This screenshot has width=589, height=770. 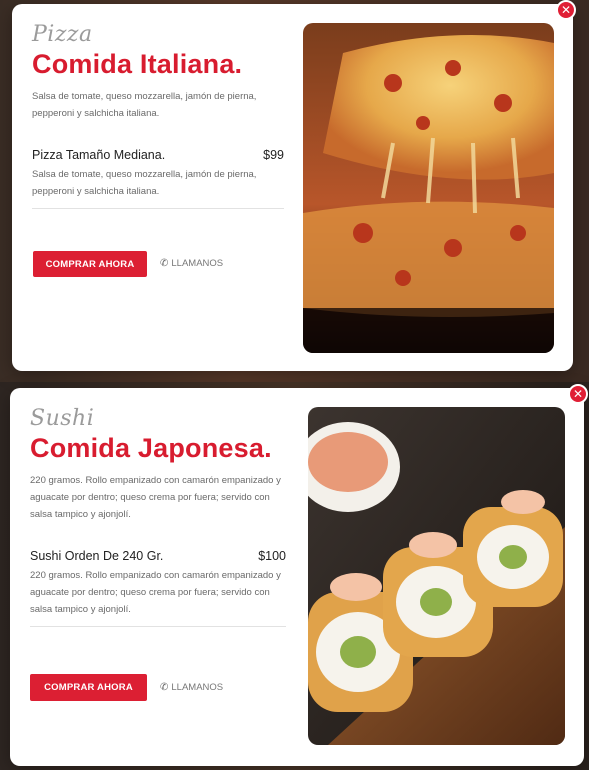 I want to click on modal-title: Comida Japonesa., so click(x=151, y=448).